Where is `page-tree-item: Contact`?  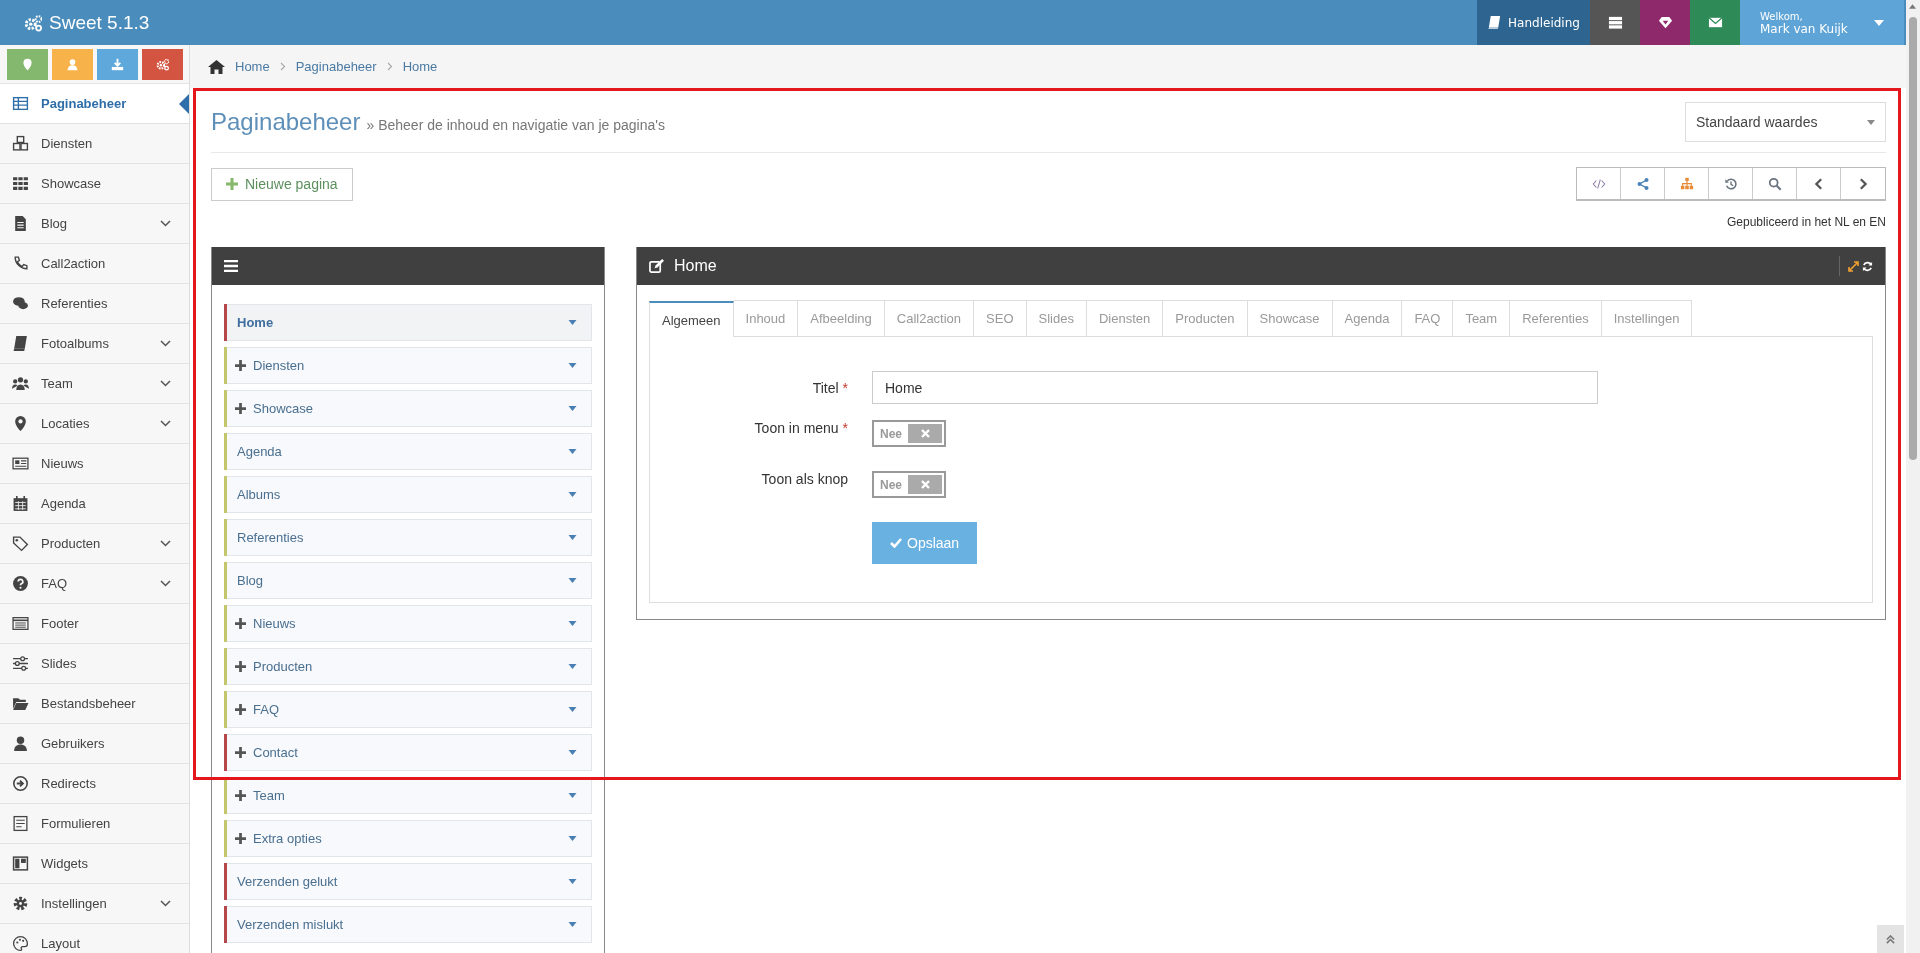
page-tree-item: Contact is located at coordinates (408, 752).